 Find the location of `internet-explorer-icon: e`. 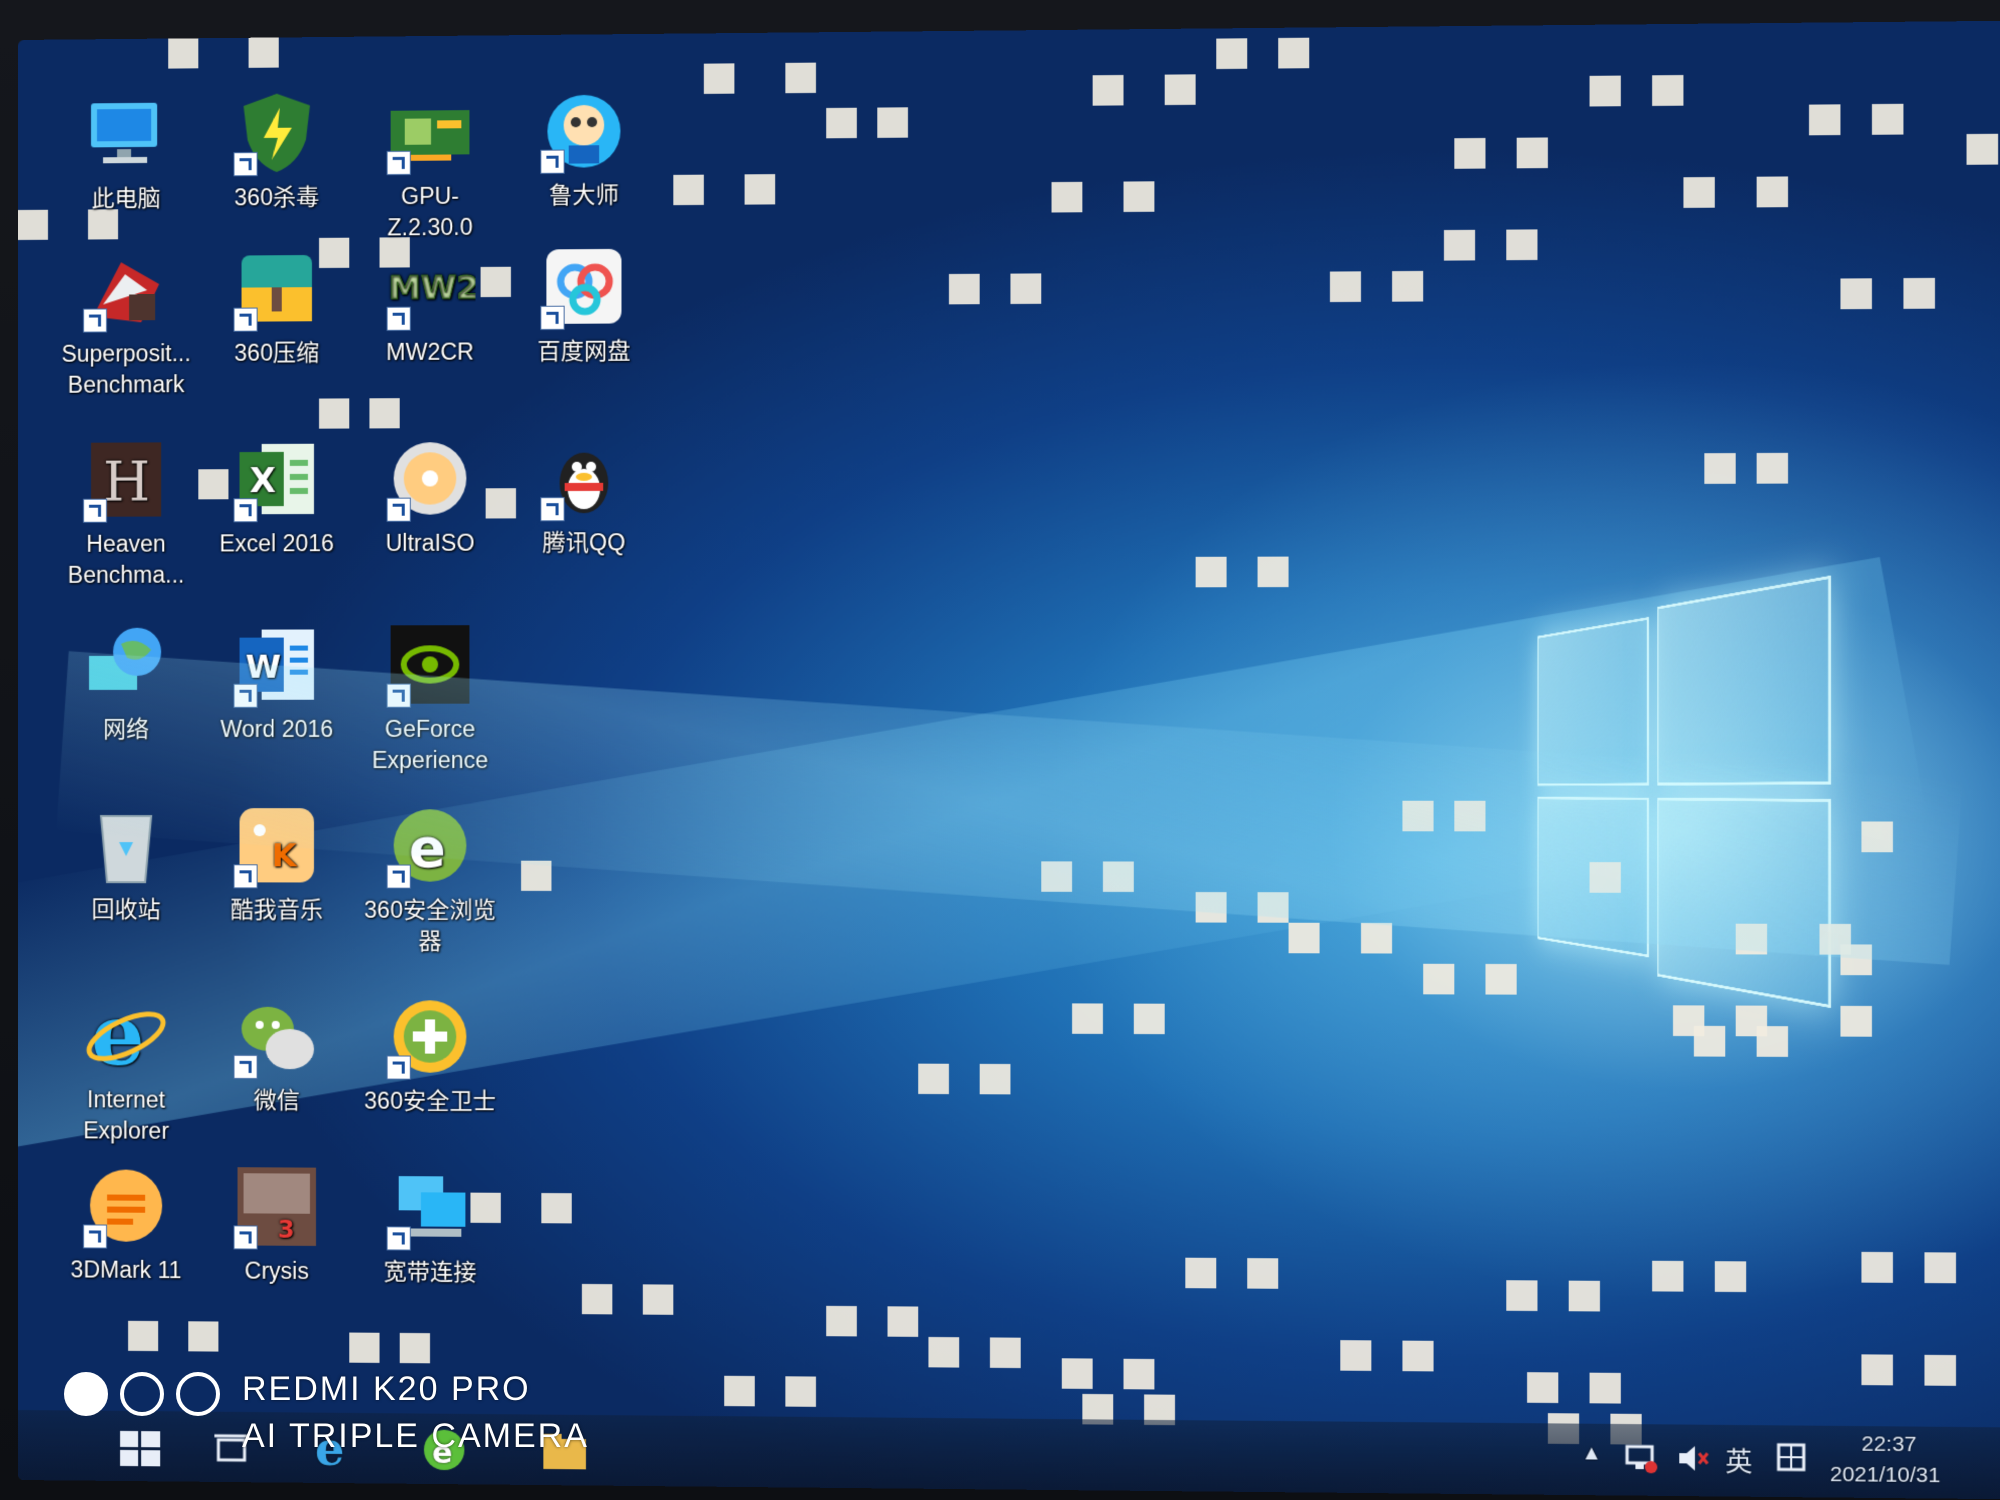

internet-explorer-icon: e is located at coordinates (126, 1035).